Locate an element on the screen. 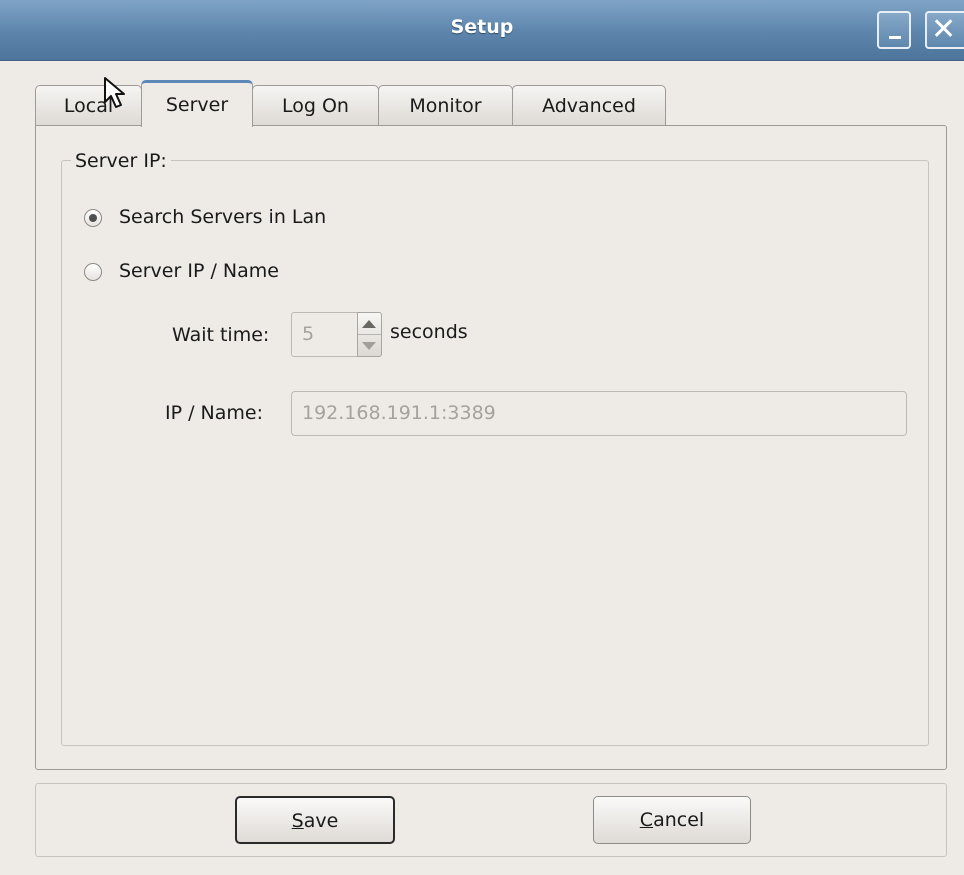  minimize-icon is located at coordinates (895, 37).